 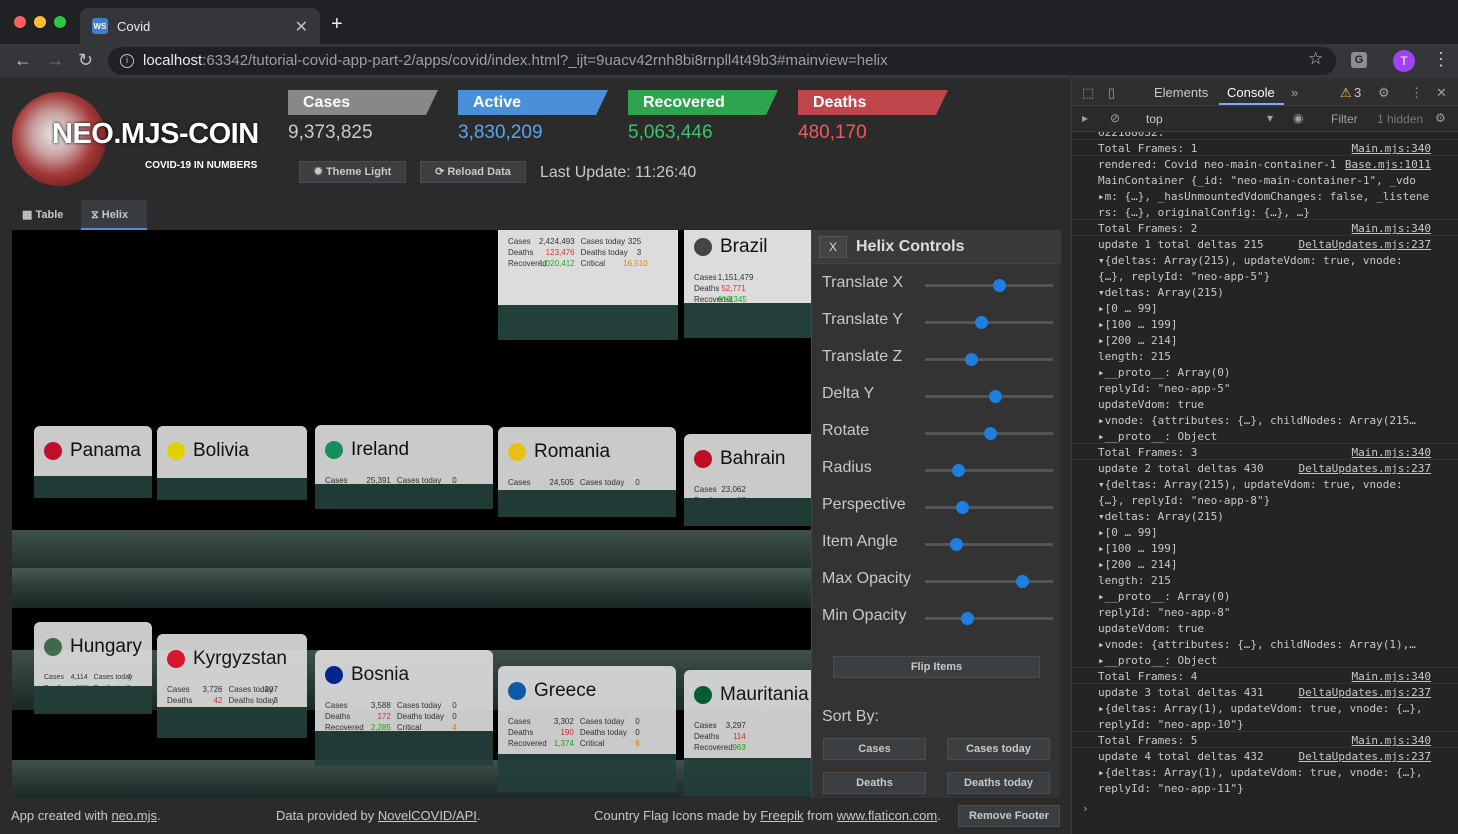 I want to click on slider-item-angle: Item Angle, so click(x=936, y=544).